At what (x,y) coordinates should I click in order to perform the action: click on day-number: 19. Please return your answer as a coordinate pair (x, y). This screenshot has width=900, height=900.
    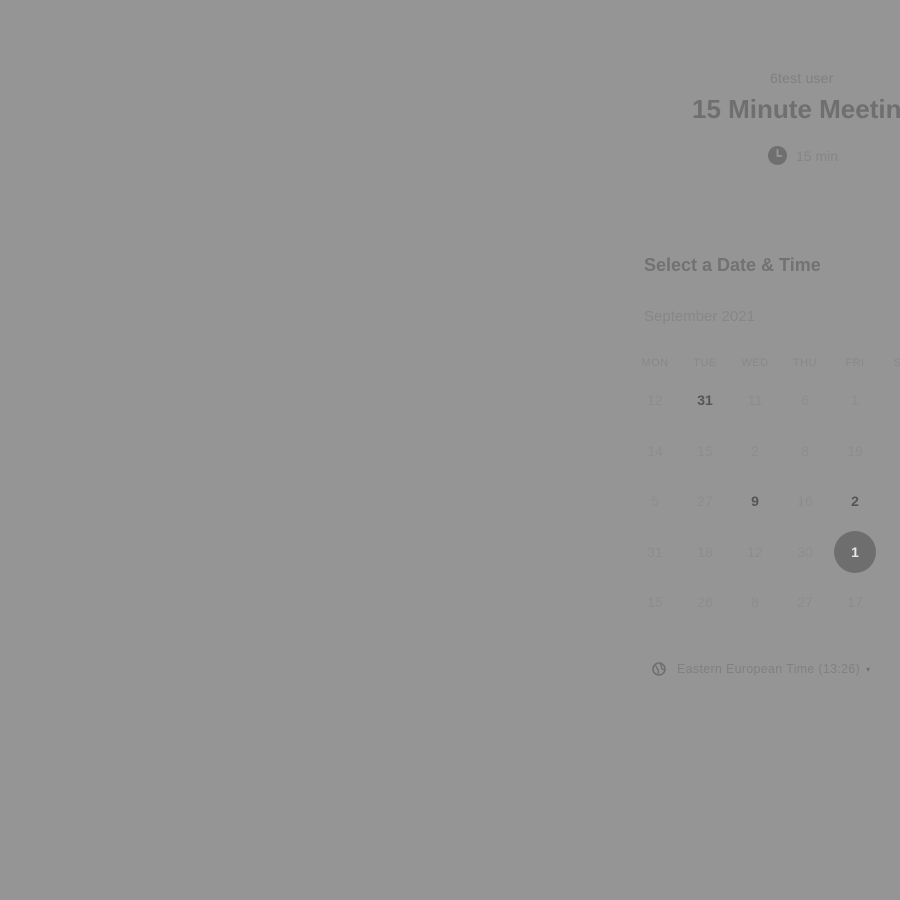
    Looking at the image, I should click on (855, 450).